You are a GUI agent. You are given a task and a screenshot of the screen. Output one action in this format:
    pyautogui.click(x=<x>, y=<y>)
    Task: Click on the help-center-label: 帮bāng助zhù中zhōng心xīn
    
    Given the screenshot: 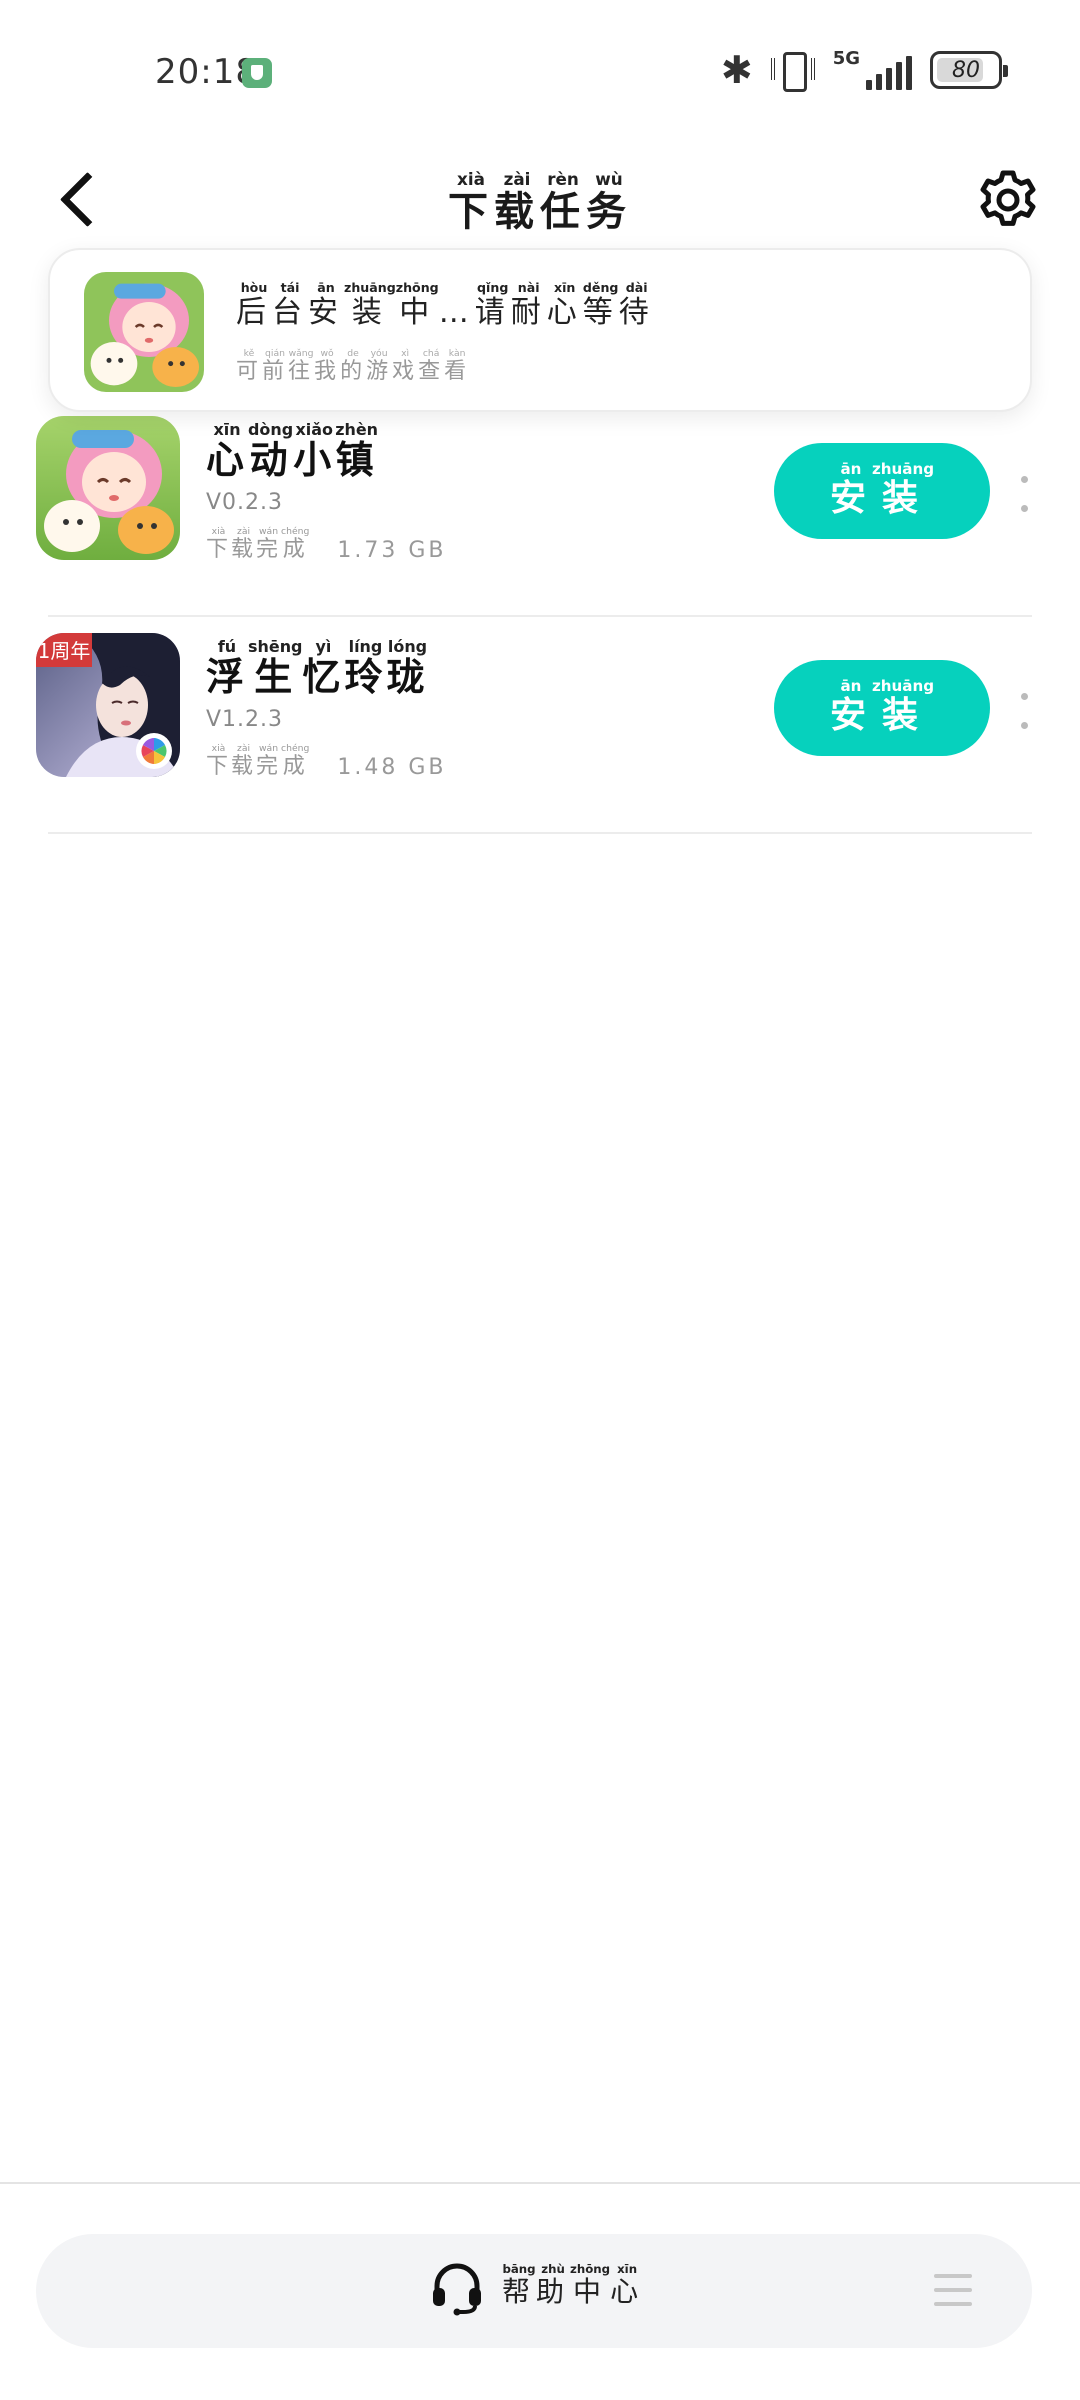 What is the action you would take?
    pyautogui.click(x=573, y=2285)
    